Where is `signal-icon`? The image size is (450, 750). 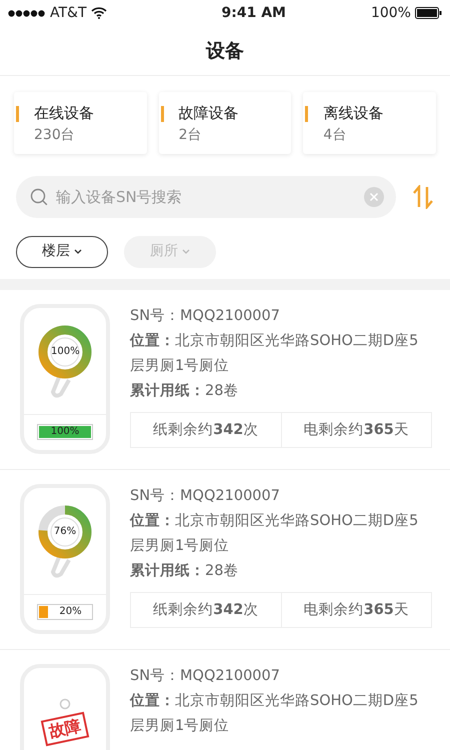 signal-icon is located at coordinates (27, 13).